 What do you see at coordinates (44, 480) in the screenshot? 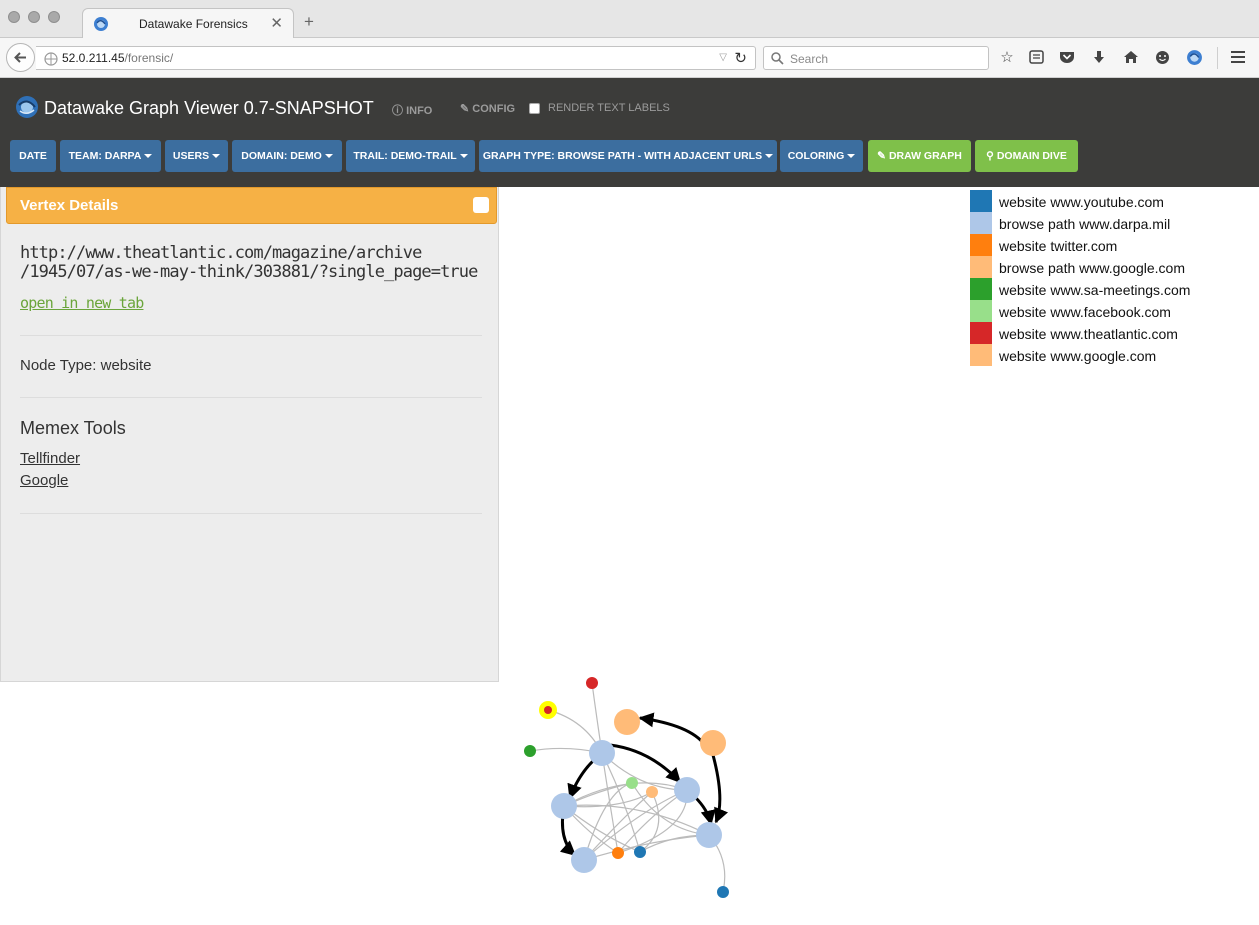
I see `google-link: Google` at bounding box center [44, 480].